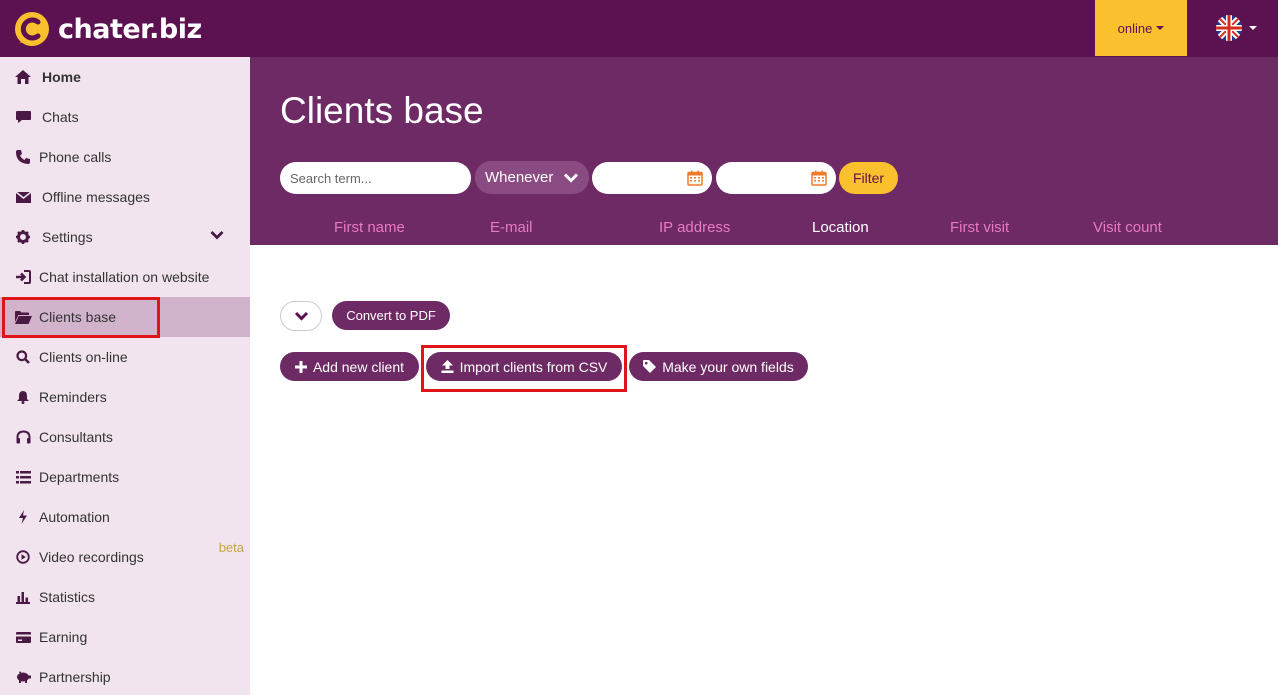  Describe the element at coordinates (23, 197) in the screenshot. I see `envelope-icon` at that location.